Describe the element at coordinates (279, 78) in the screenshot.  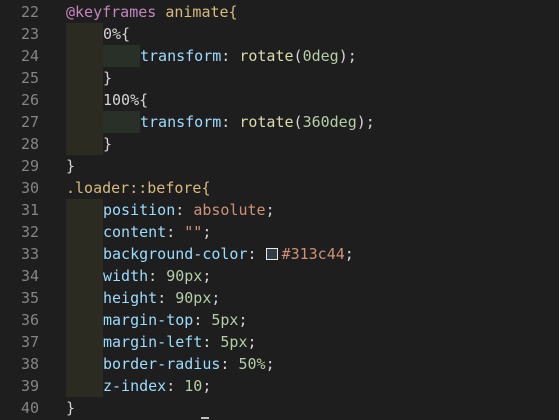
I see `code-line: 25}` at that location.